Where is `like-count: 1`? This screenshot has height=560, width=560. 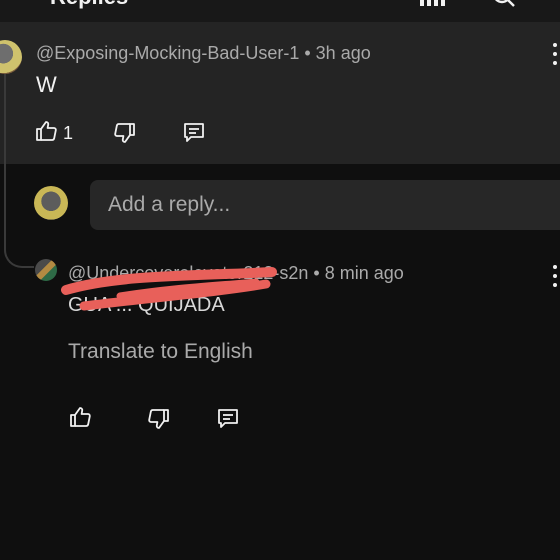
like-count: 1 is located at coordinates (68, 133).